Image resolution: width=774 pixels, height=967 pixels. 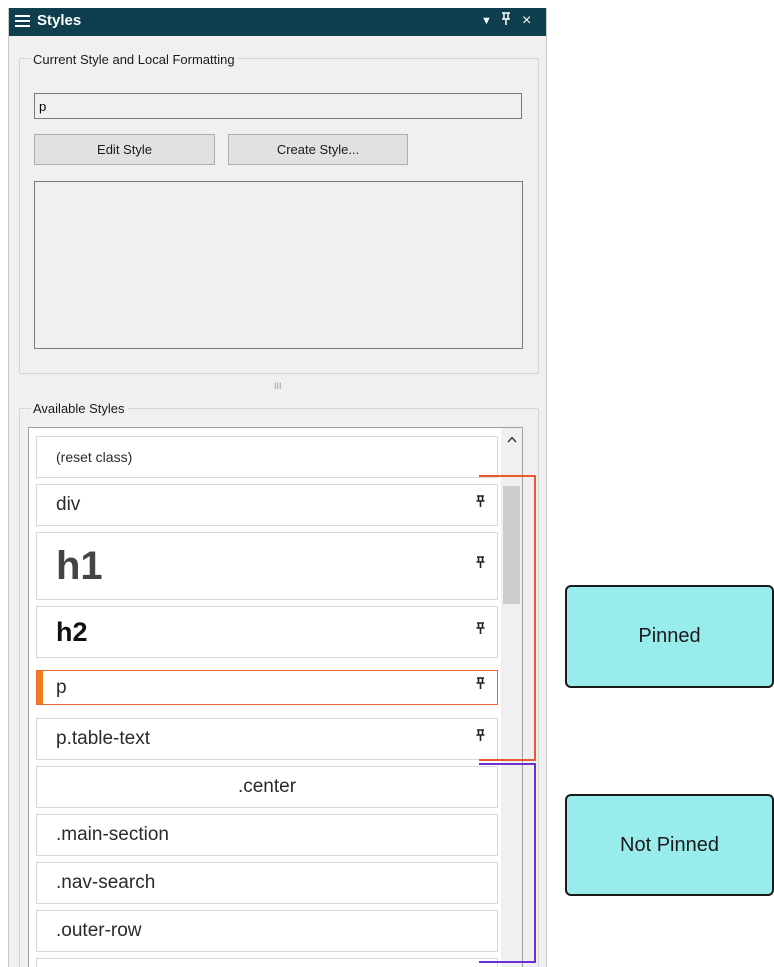 I want to click on edit-style-button: Edit Style, so click(x=124, y=149).